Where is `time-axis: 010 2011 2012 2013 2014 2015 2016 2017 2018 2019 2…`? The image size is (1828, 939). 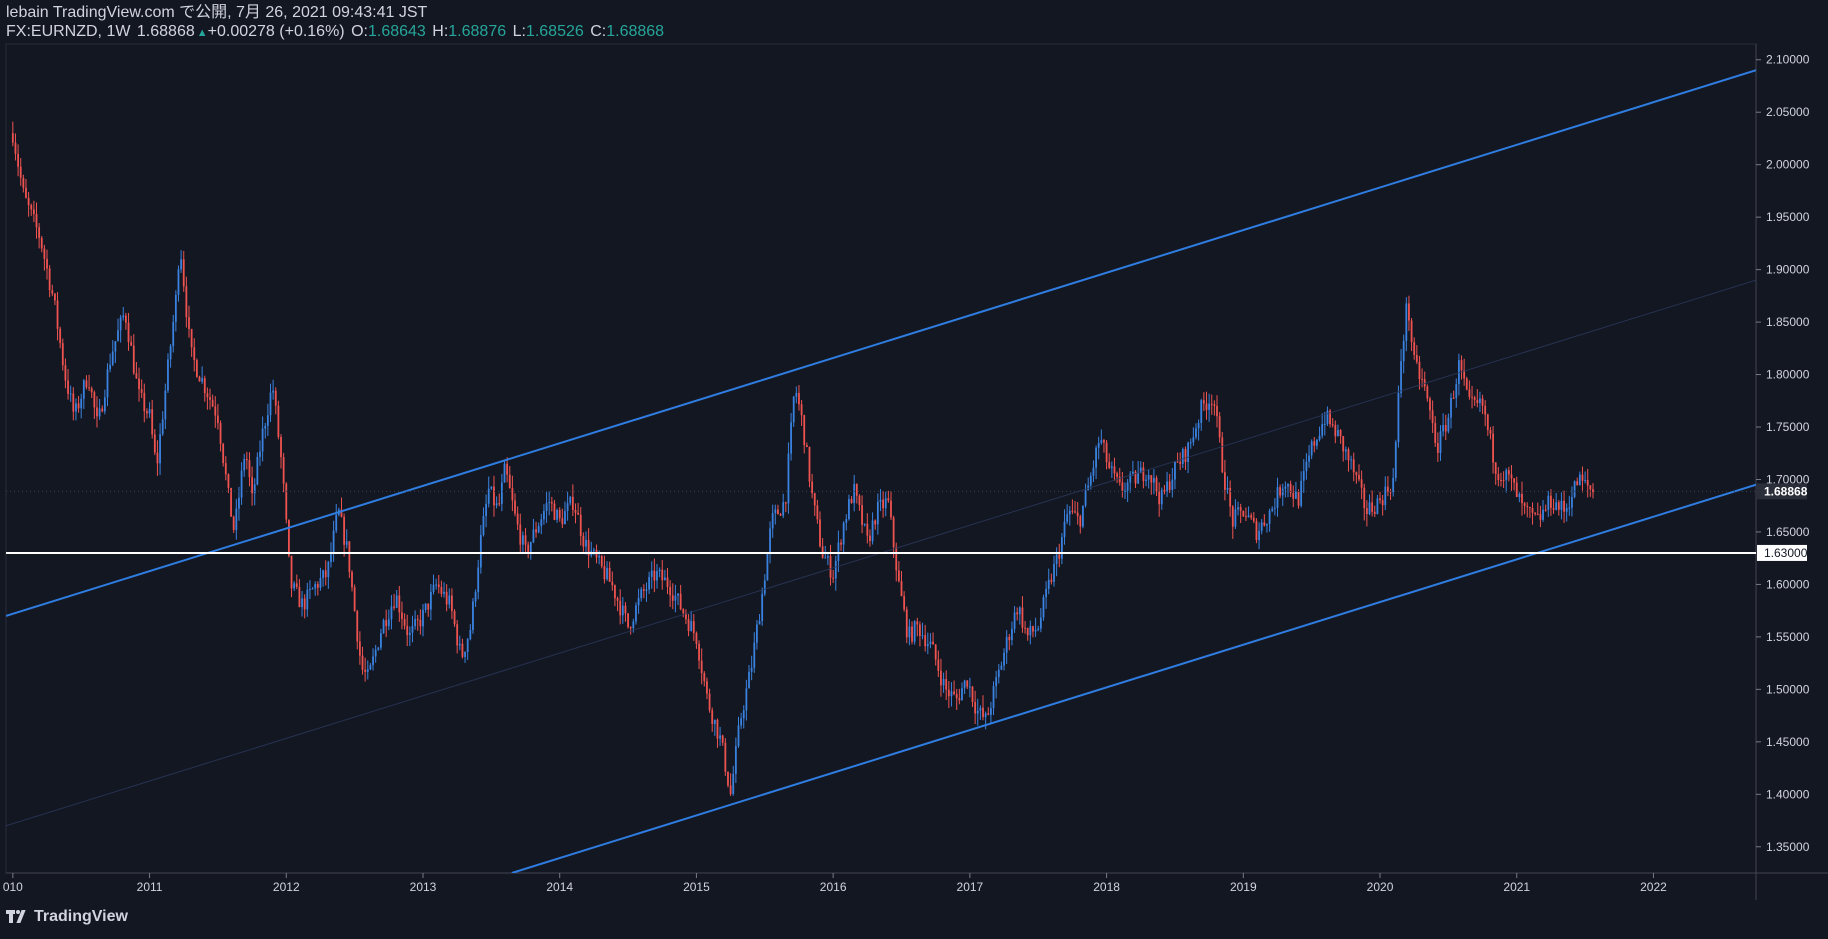
time-axis: 010 2011 2012 2013 2014 2015 2016 2017 2018 2019 2… is located at coordinates (835, 883).